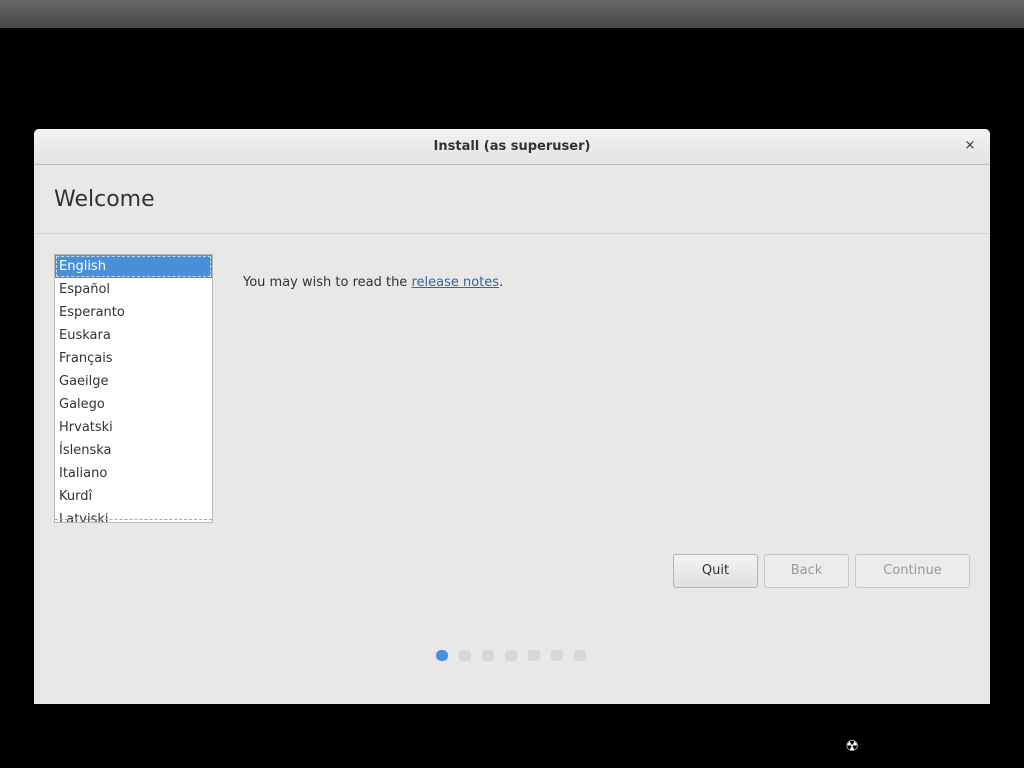  Describe the element at coordinates (970, 146) in the screenshot. I see `close-icon: ×` at that location.